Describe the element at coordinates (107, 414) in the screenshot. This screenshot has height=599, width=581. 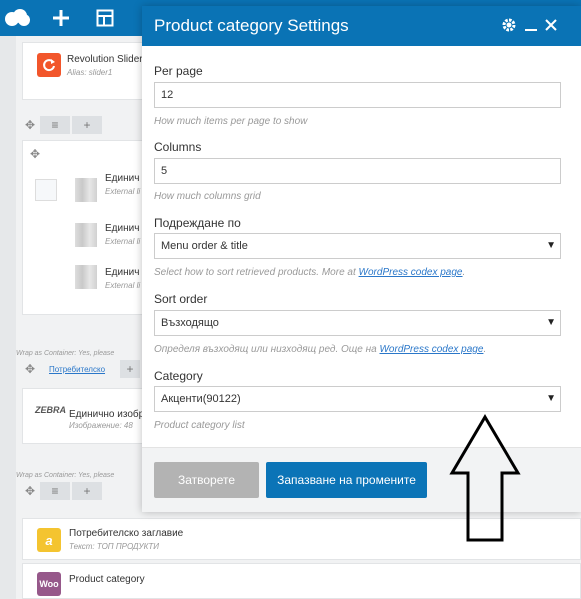
I see `single-image-title: Единично изобр` at that location.